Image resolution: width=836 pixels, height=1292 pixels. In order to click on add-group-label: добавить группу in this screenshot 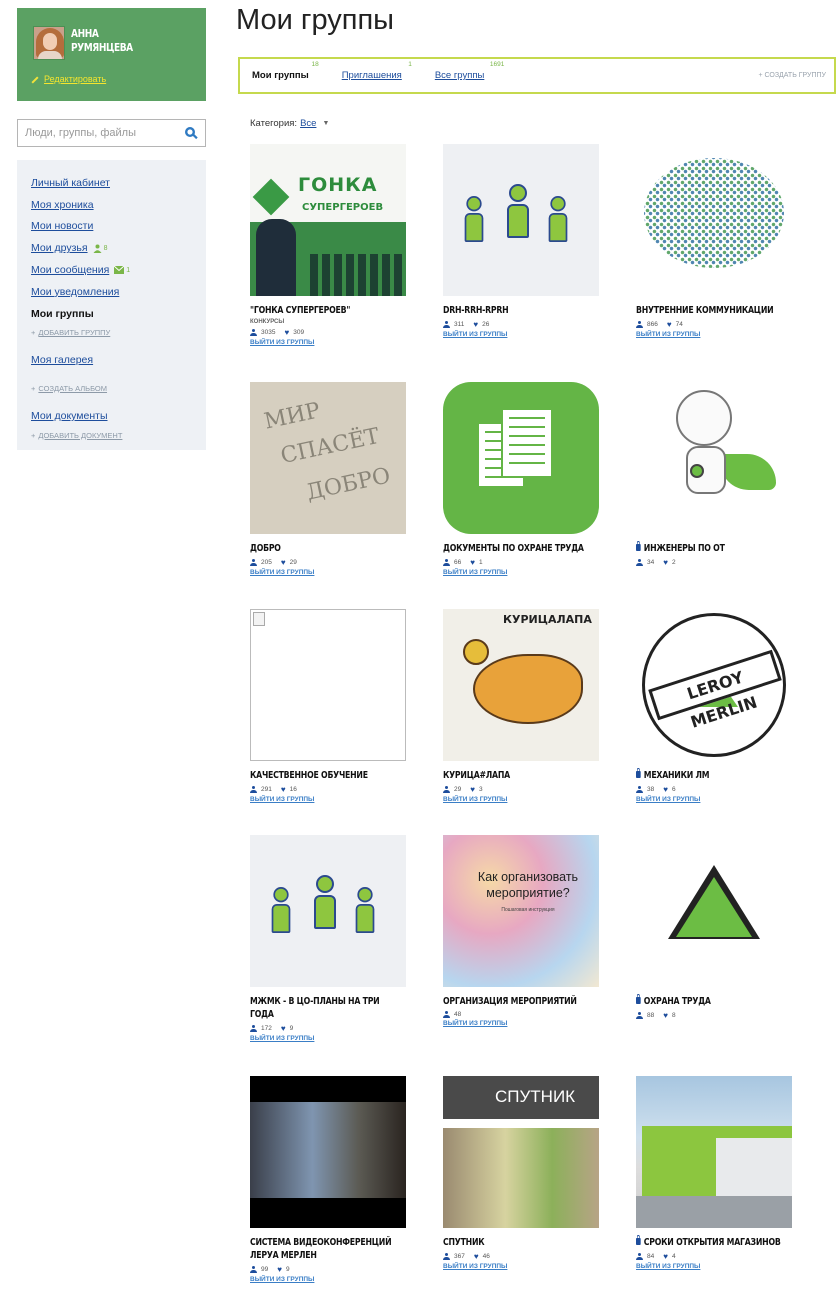, I will do `click(74, 332)`.